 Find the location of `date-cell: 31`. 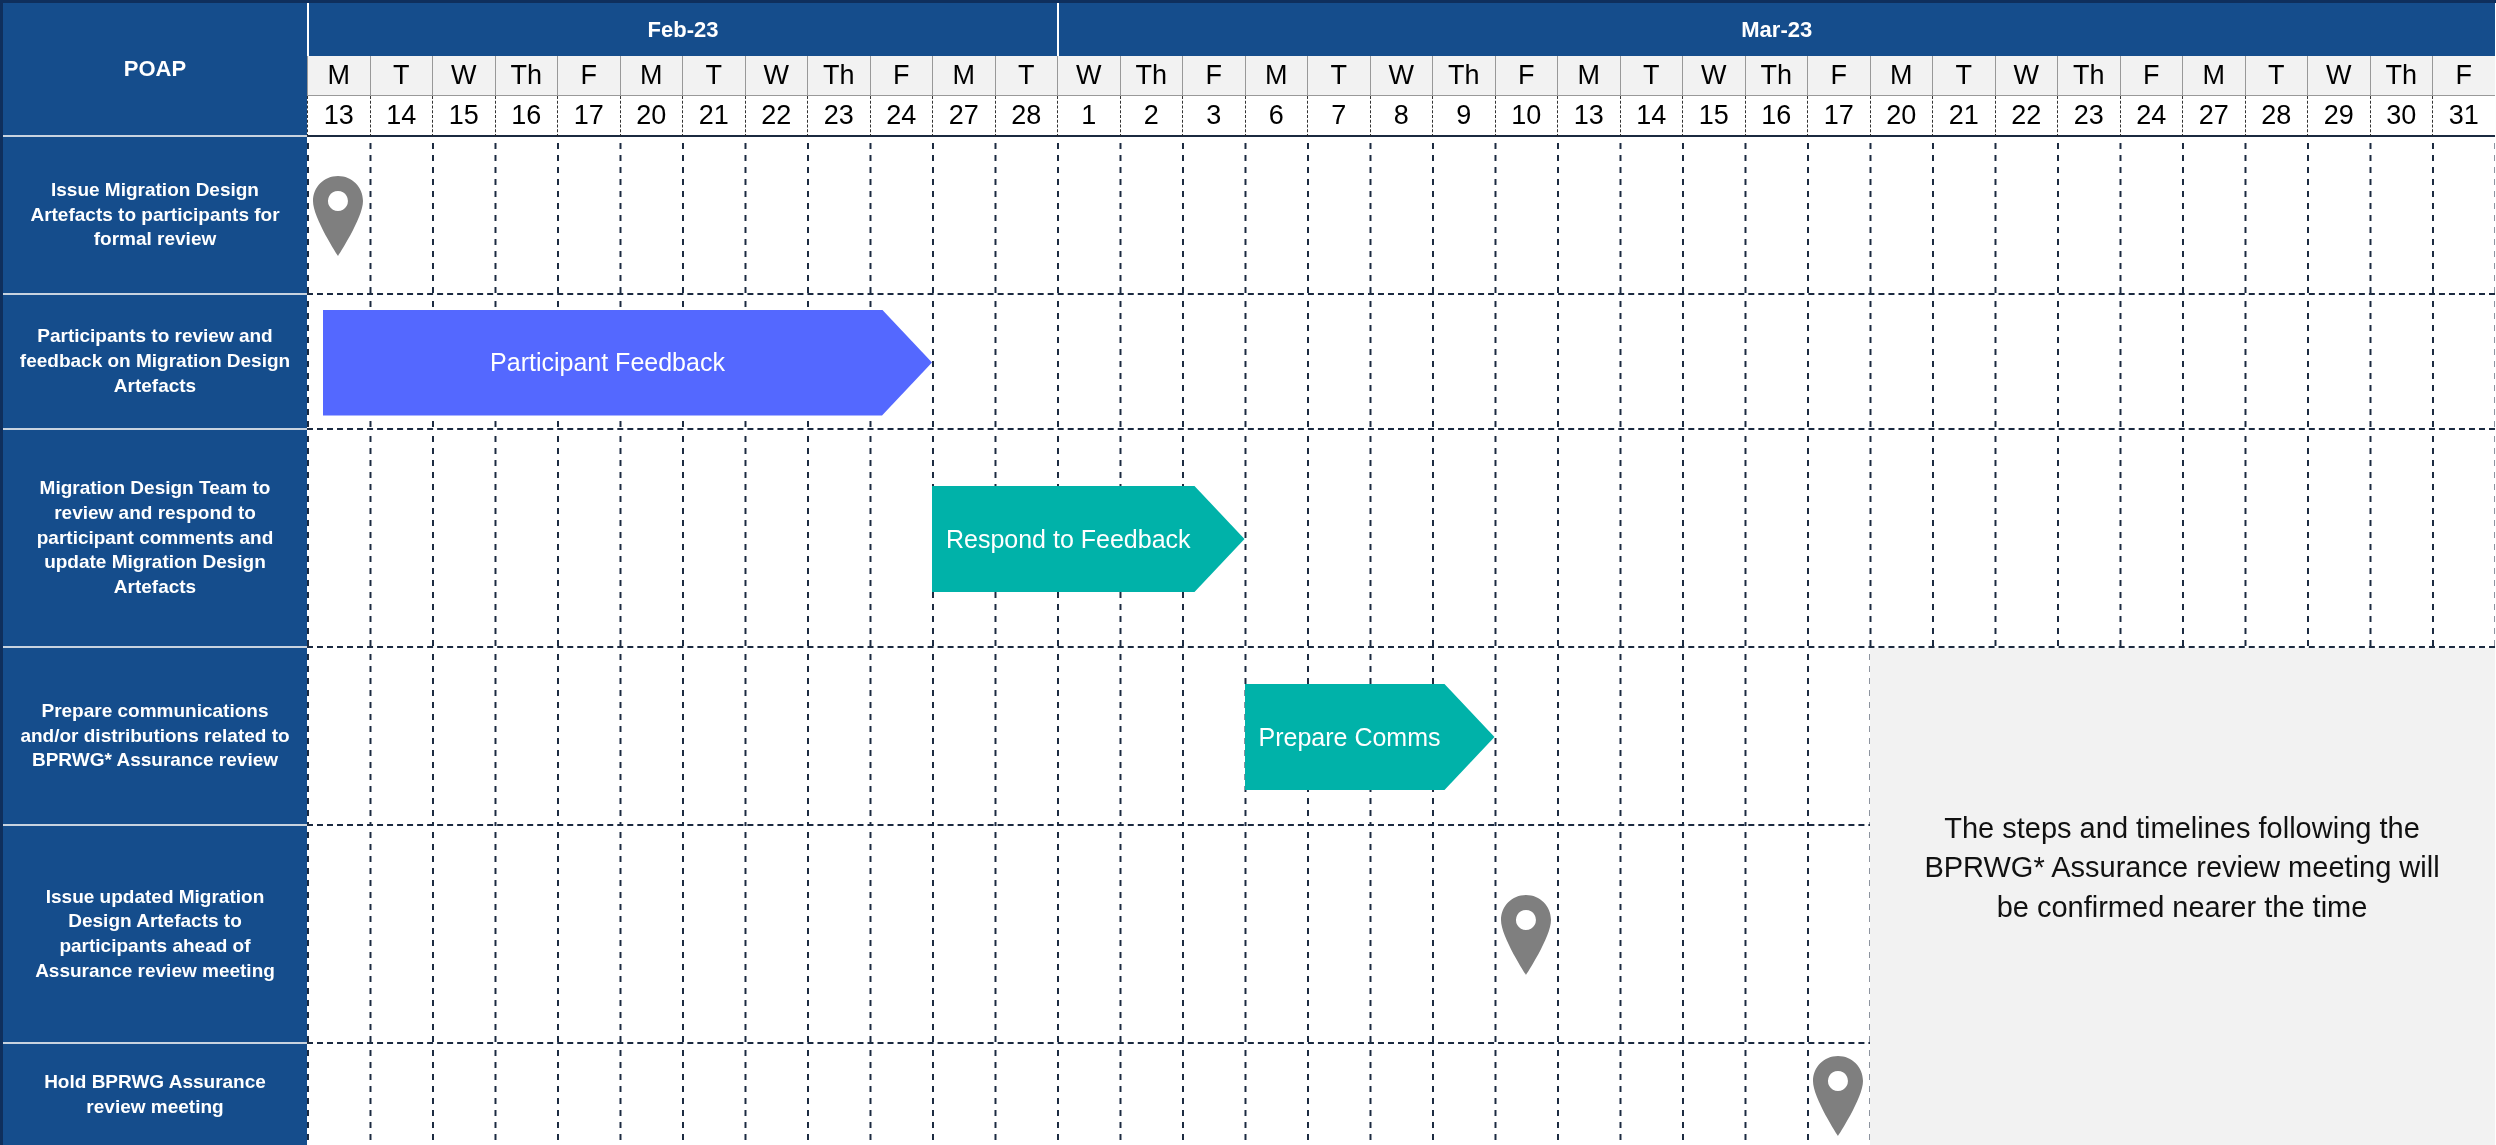

date-cell: 31 is located at coordinates (2463, 116).